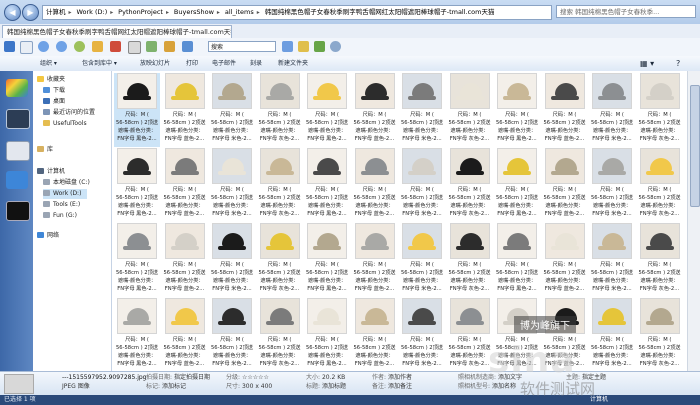  I want to click on cut-icon, so click(187, 46).